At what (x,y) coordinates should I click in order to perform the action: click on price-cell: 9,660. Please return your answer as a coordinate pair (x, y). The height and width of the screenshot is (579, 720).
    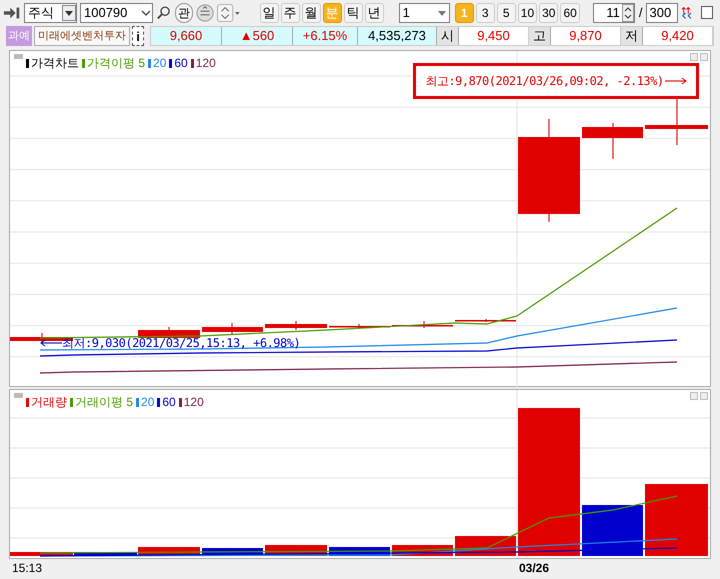
    Looking at the image, I should click on (186, 36).